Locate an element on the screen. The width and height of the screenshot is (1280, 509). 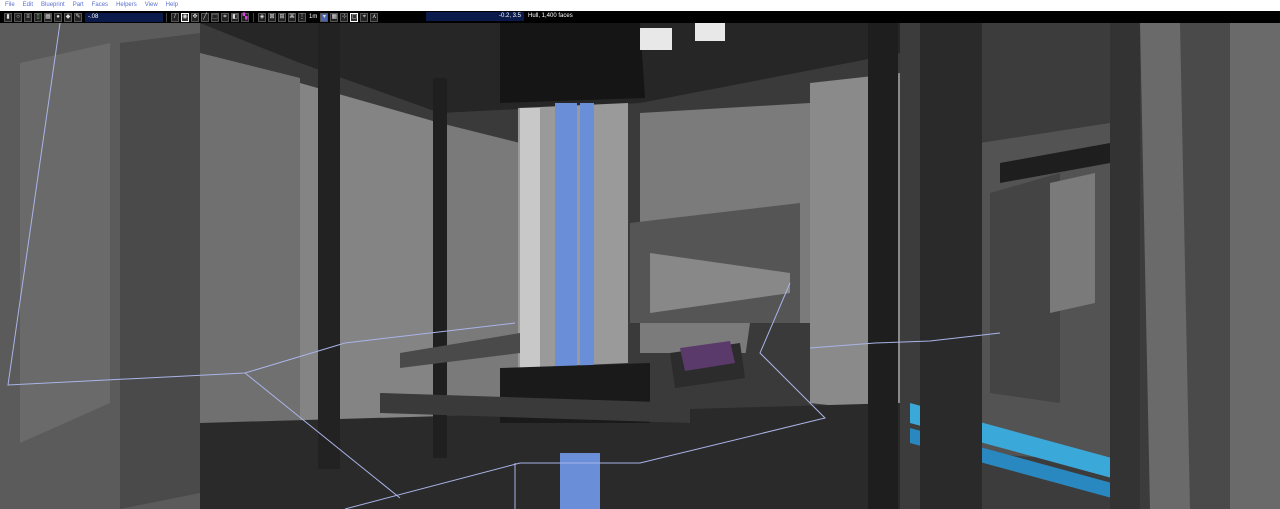
vertex-icon: ⌗ is located at coordinates (225, 17).